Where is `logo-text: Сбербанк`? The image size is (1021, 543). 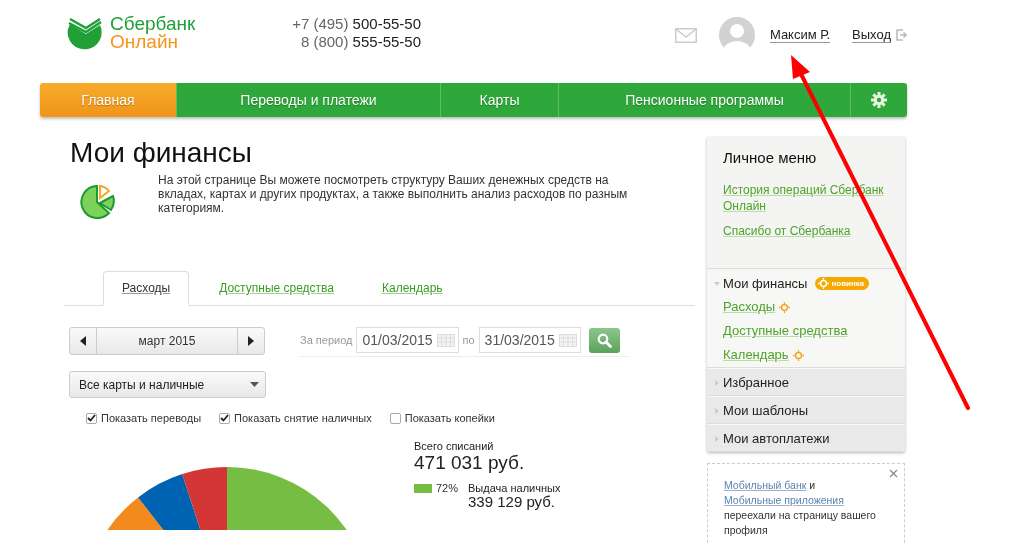
logo-text: Сбербанк is located at coordinates (153, 24).